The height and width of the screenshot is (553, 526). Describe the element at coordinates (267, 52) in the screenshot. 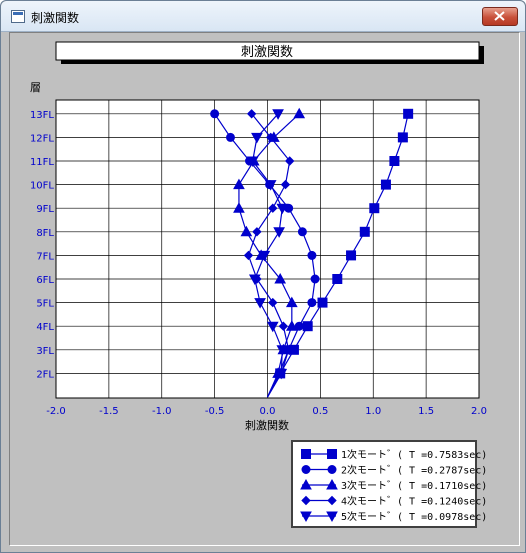

I see `chart-title: 刺激関数` at that location.